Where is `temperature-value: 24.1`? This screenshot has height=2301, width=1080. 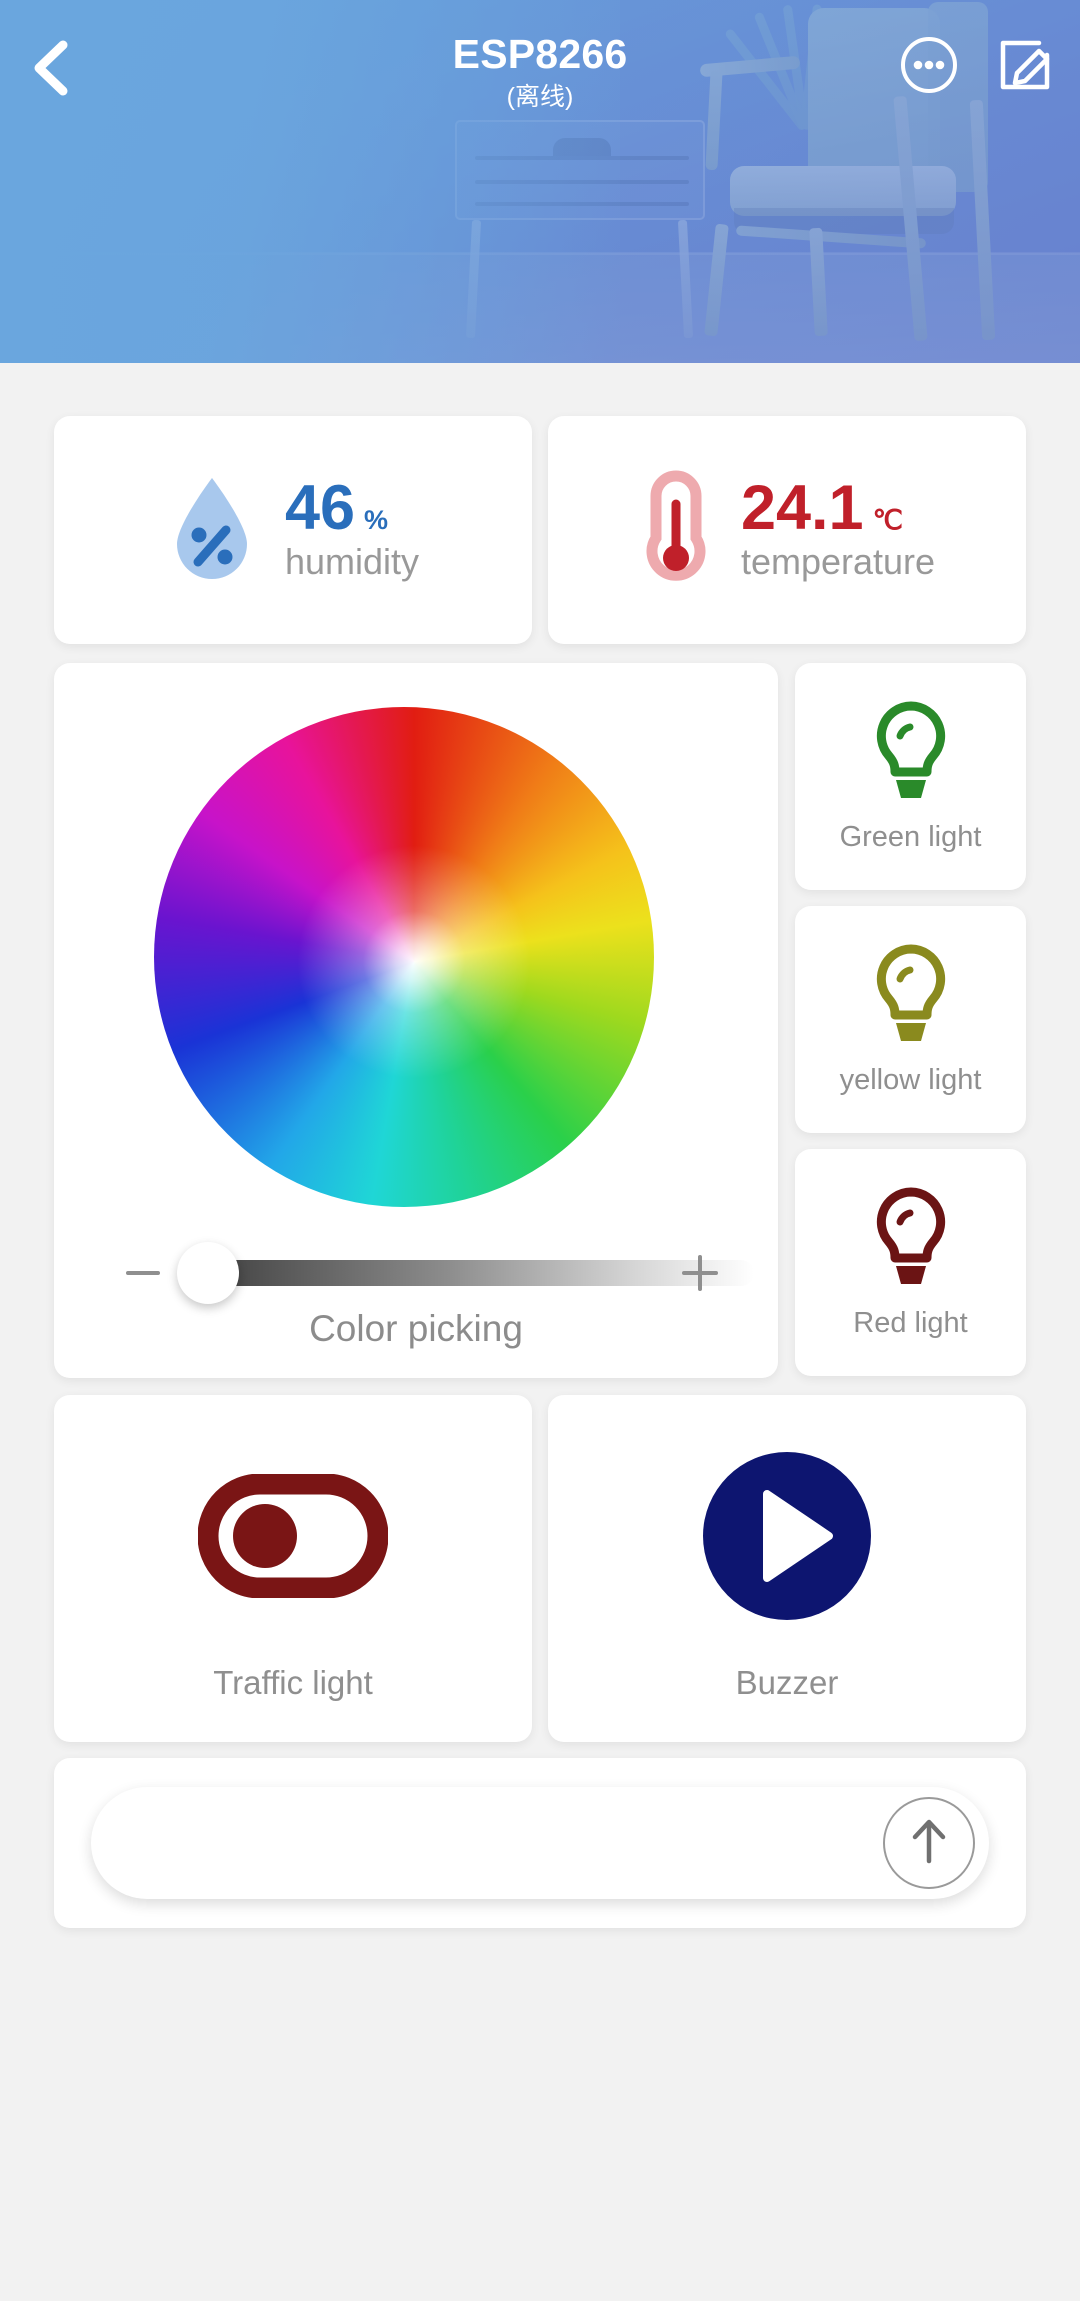
temperature-value: 24.1 is located at coordinates (802, 508).